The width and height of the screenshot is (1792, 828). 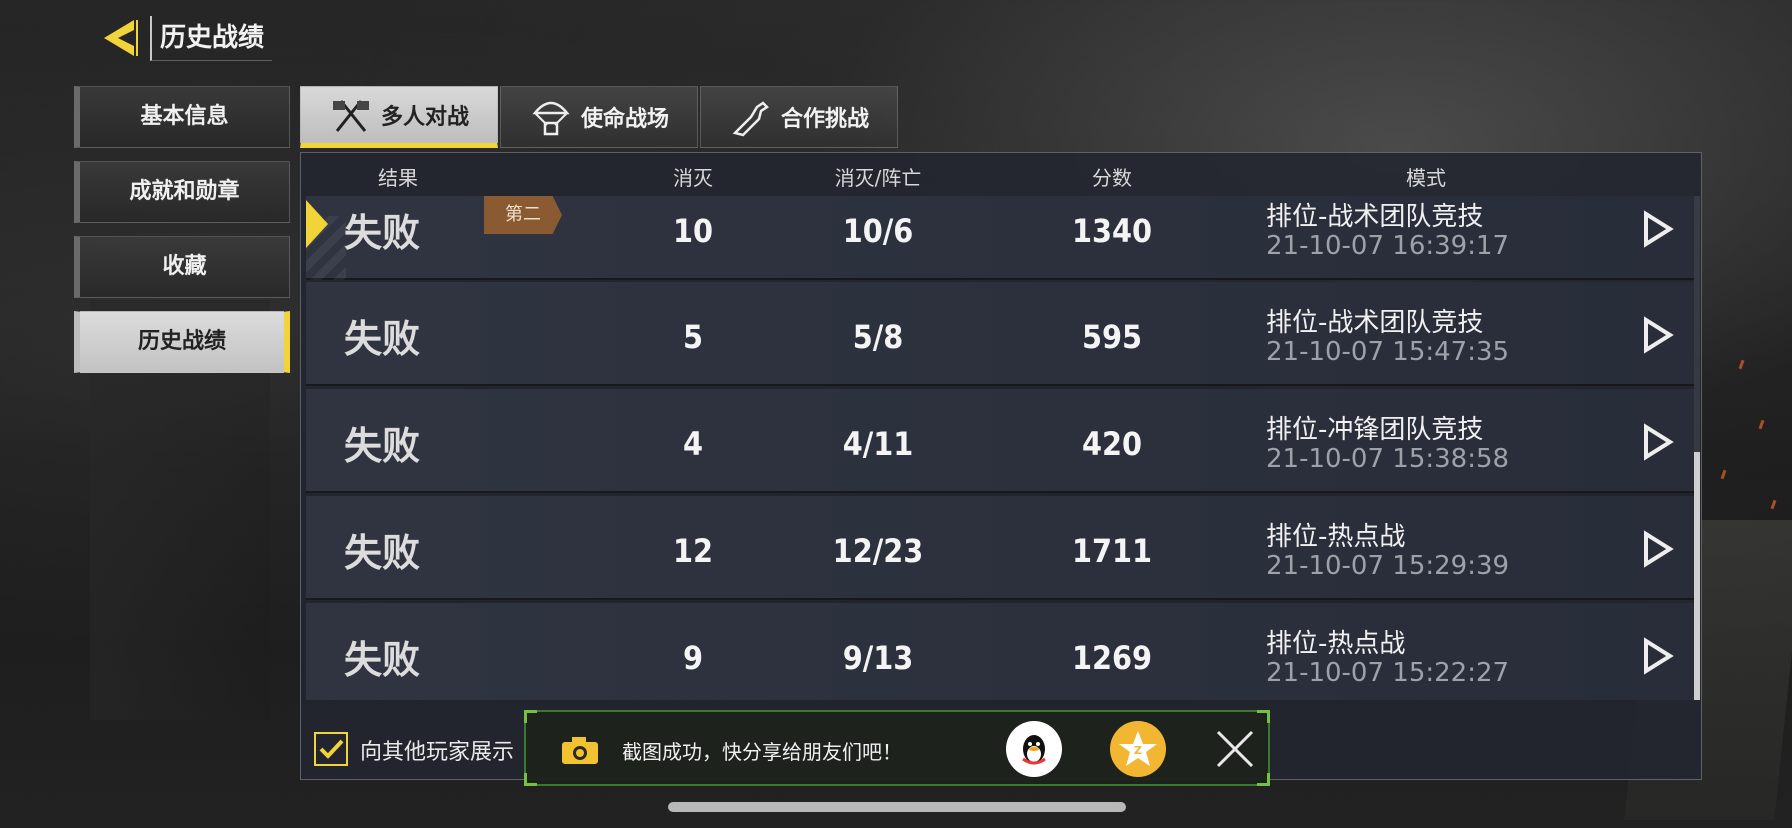 What do you see at coordinates (1388, 566) in the screenshot?
I see `time-text: 21-10-07 15:29:39` at bounding box center [1388, 566].